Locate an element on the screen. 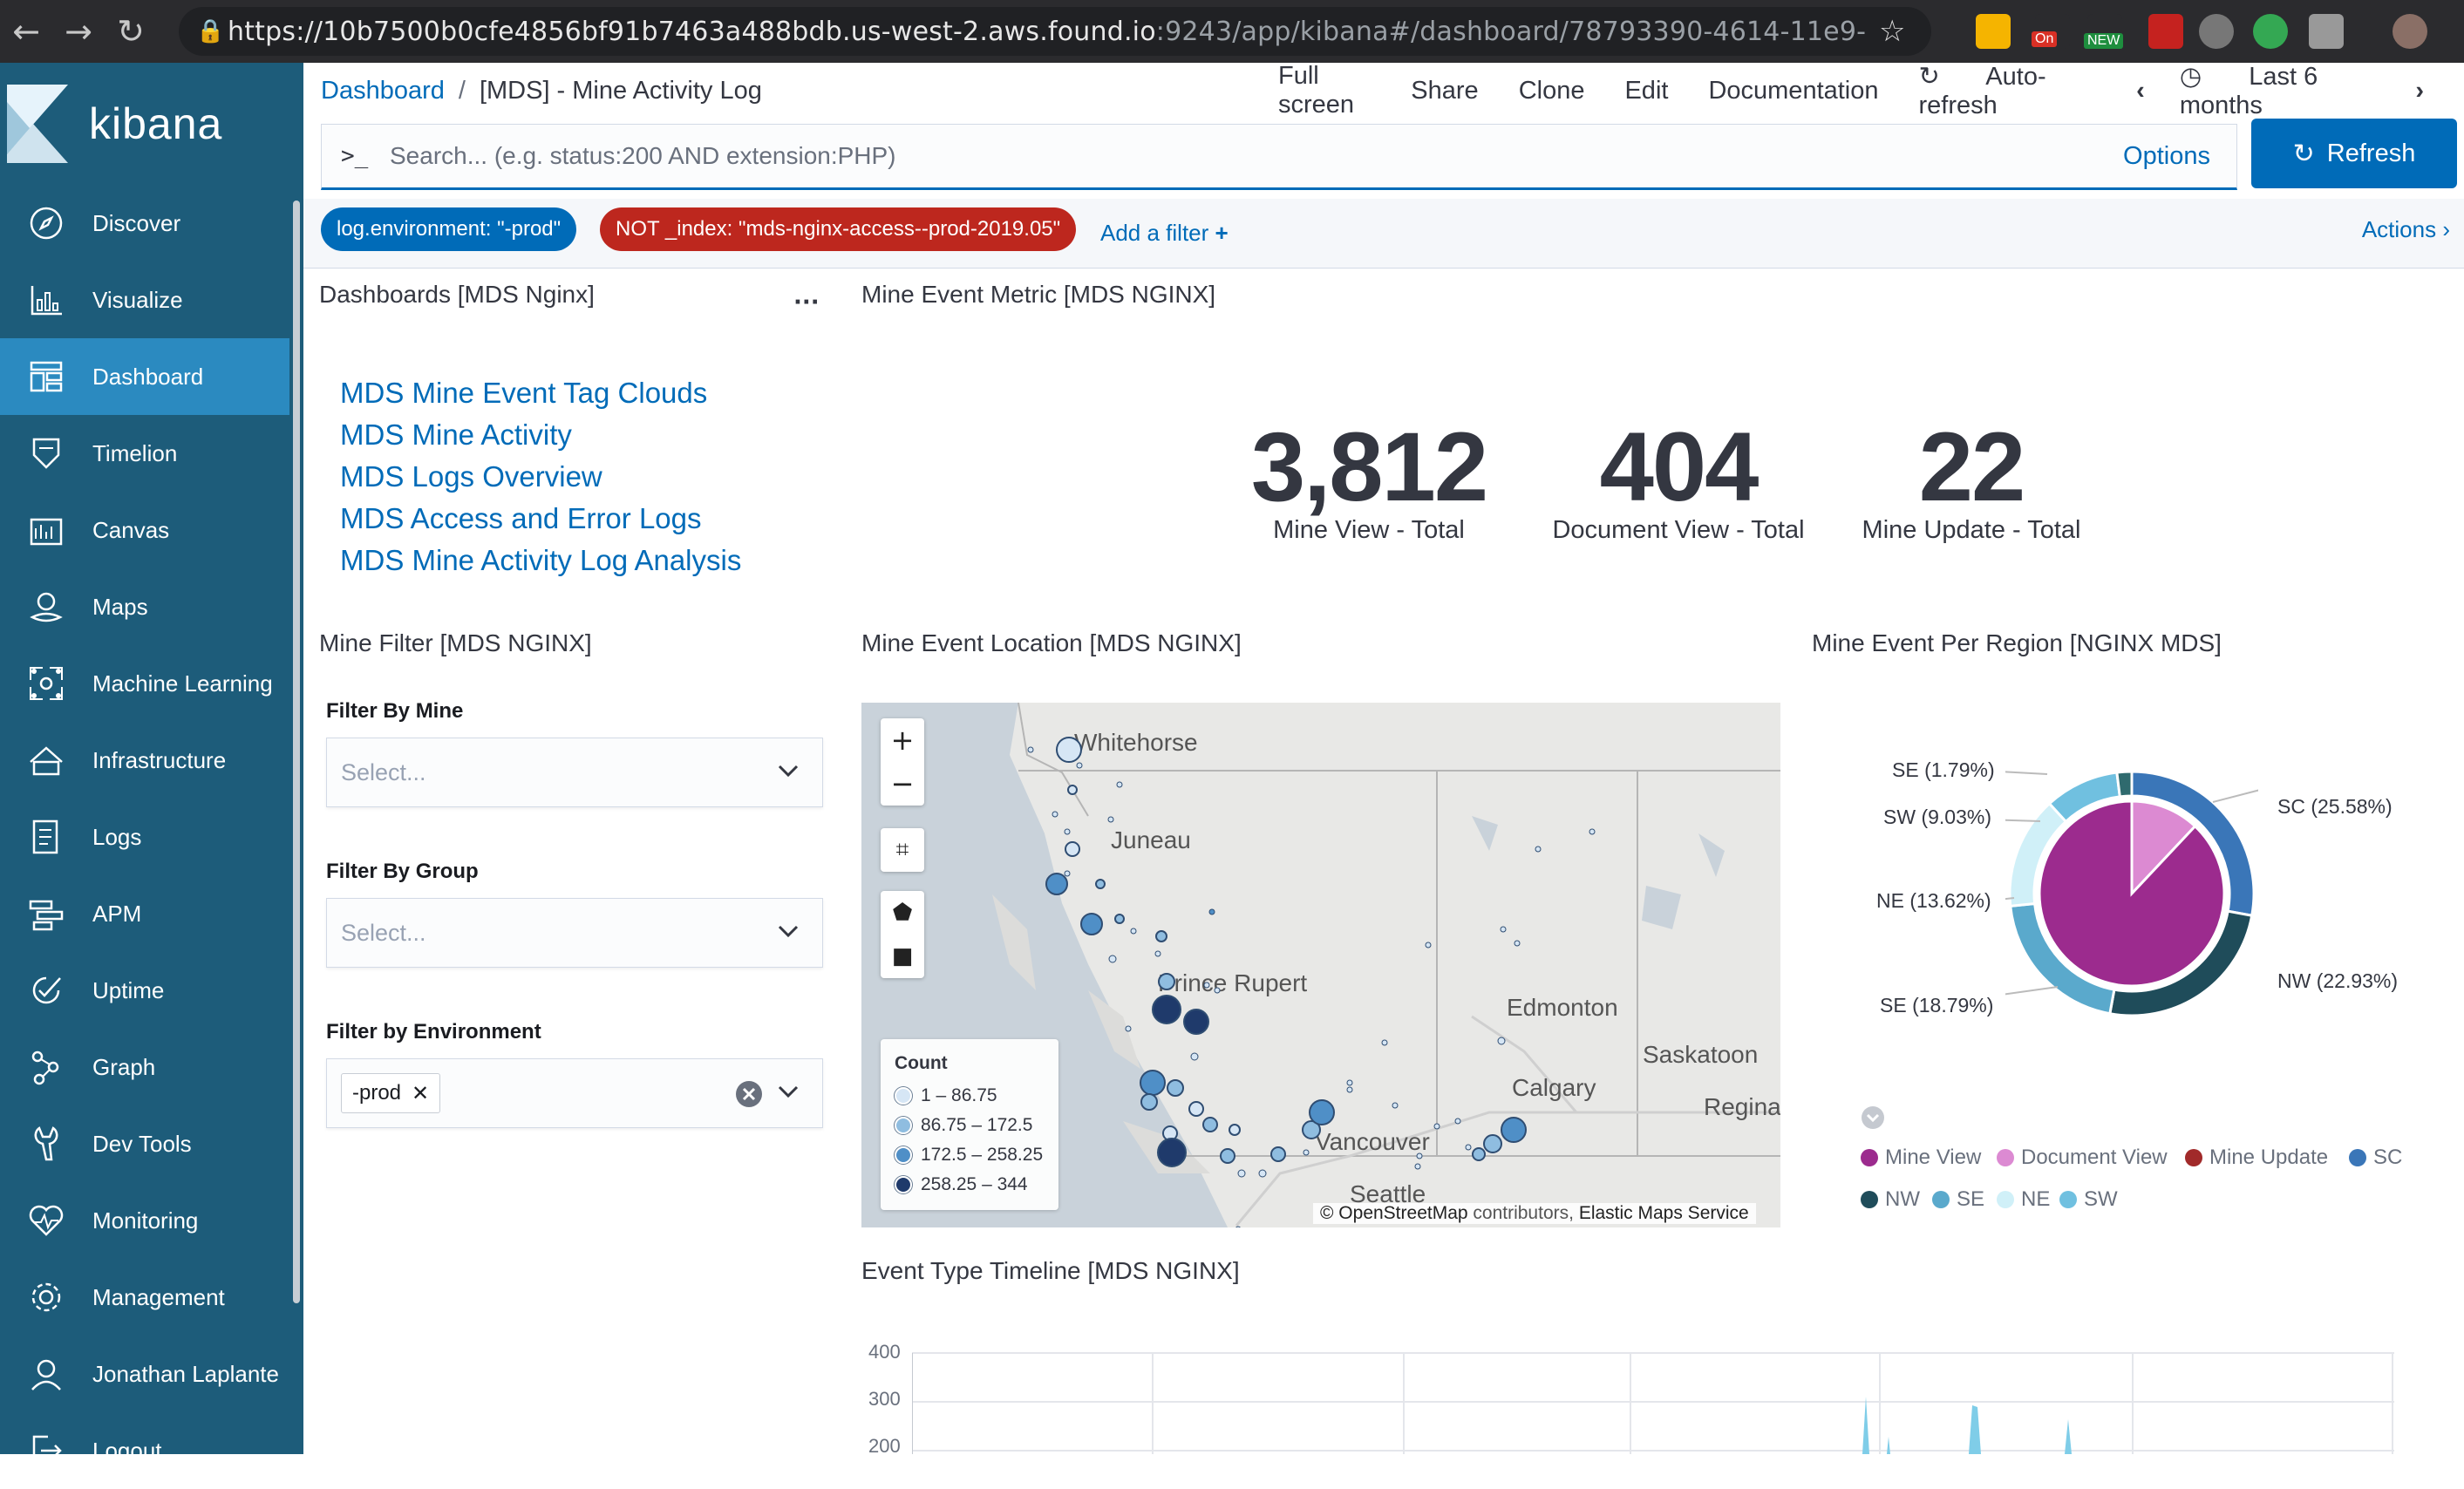 Image resolution: width=2464 pixels, height=1489 pixels. sidebar-scrollbar is located at coordinates (296, 752).